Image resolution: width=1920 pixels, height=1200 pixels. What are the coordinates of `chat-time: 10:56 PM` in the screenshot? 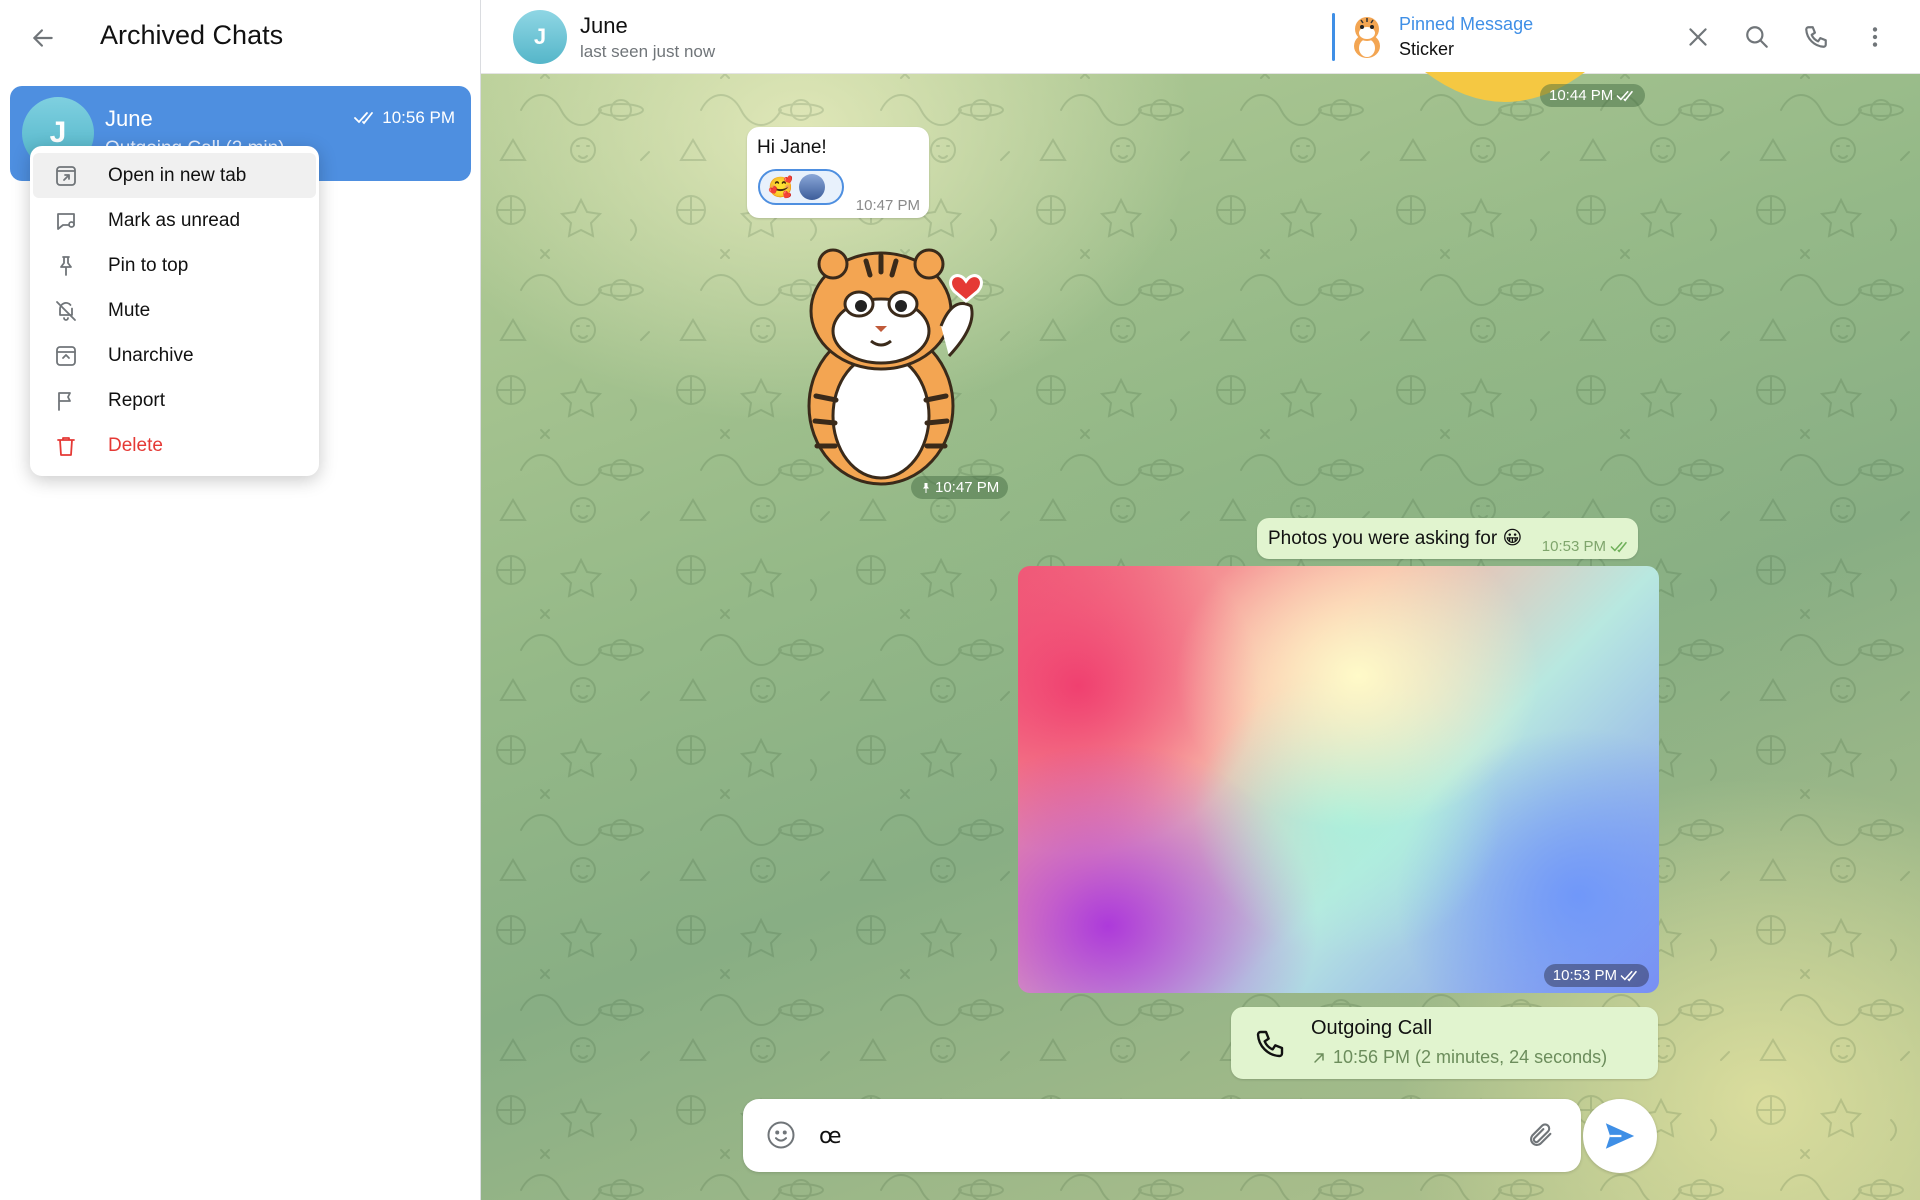 It's located at (404, 118).